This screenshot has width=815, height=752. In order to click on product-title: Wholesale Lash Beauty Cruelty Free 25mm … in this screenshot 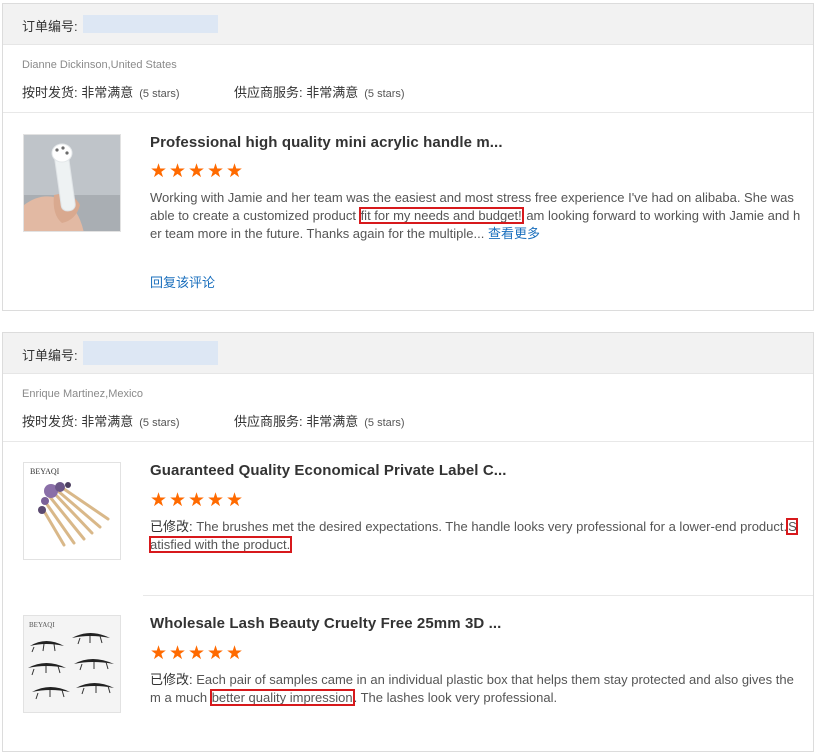, I will do `click(325, 623)`.